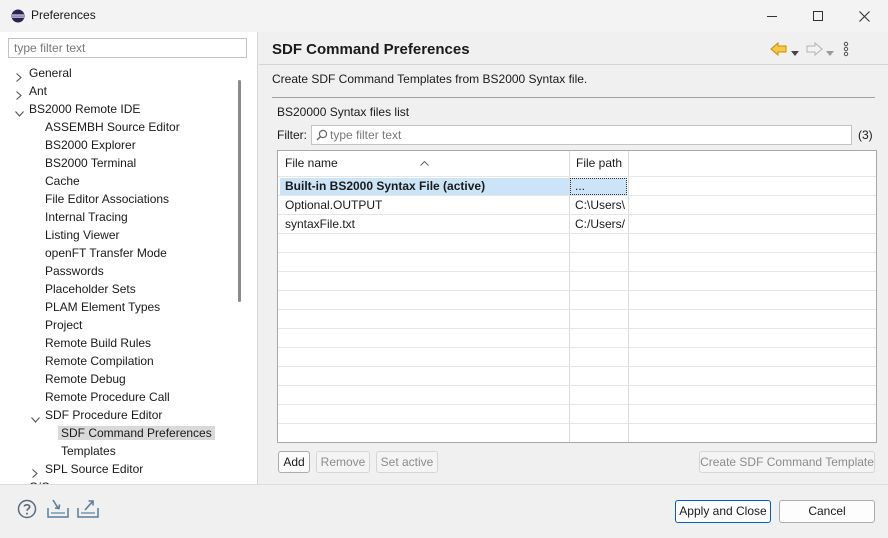 The height and width of the screenshot is (538, 888). What do you see at coordinates (85, 109) in the screenshot?
I see `sidebar-item-label: BS2000 Remote IDE` at bounding box center [85, 109].